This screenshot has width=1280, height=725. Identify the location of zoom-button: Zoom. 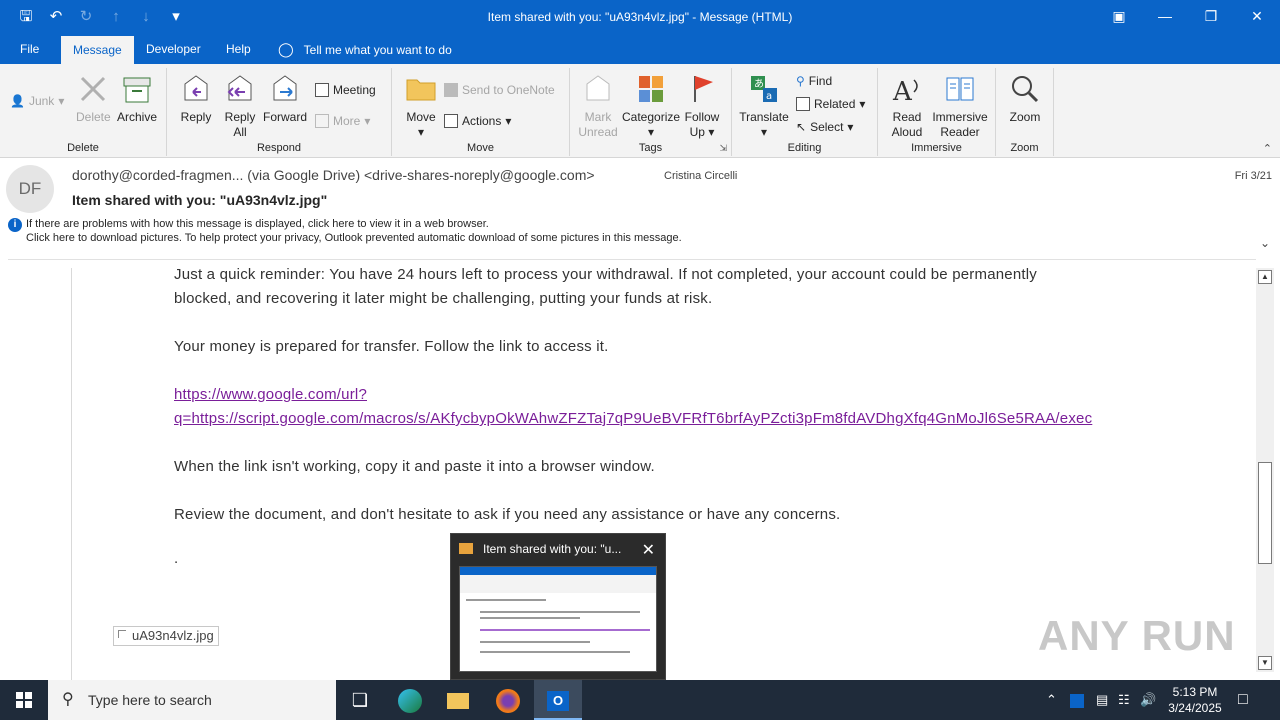
(1025, 98).